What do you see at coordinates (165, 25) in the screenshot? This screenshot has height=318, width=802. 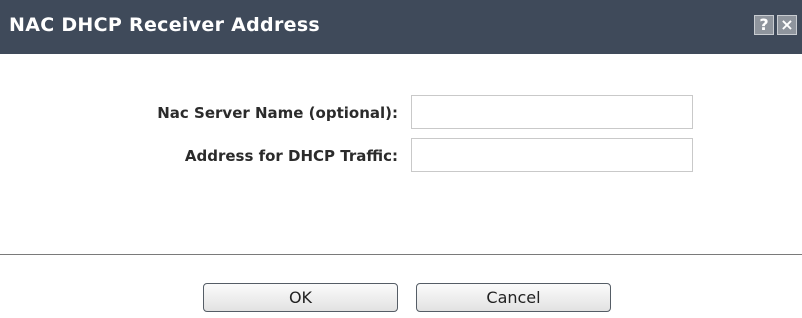 I see `dialog-title: NAC DHCP Receiver Address` at bounding box center [165, 25].